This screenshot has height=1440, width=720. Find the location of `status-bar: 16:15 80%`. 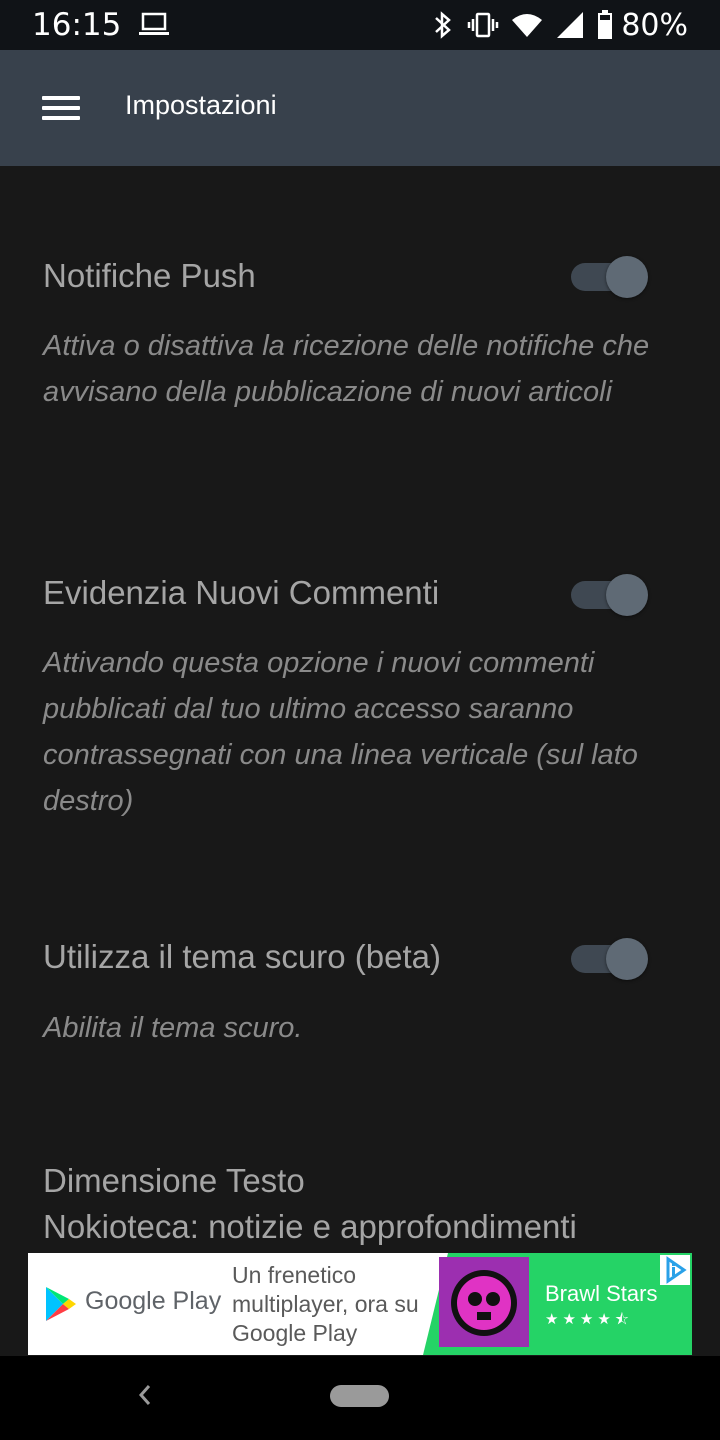

status-bar: 16:15 80% is located at coordinates (360, 25).